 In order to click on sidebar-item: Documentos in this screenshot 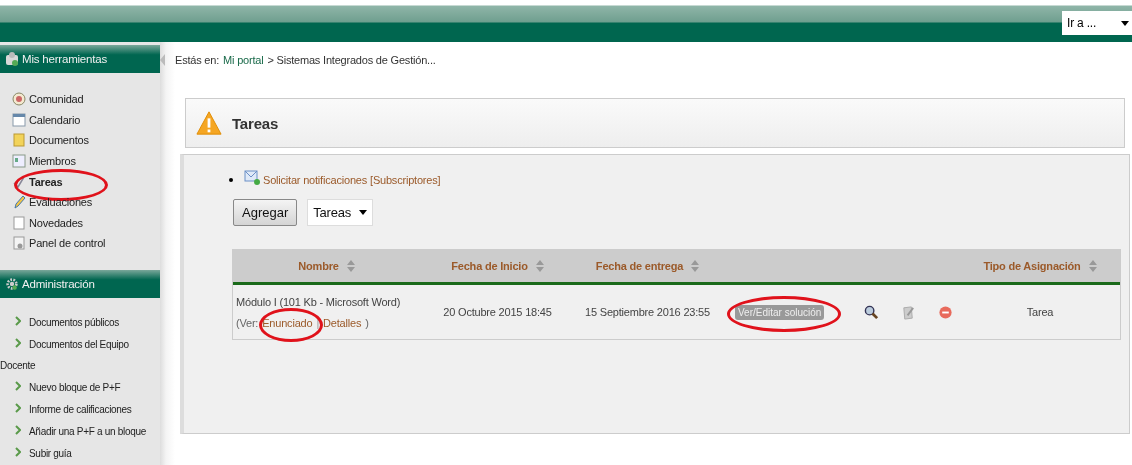, I will do `click(59, 140)`.